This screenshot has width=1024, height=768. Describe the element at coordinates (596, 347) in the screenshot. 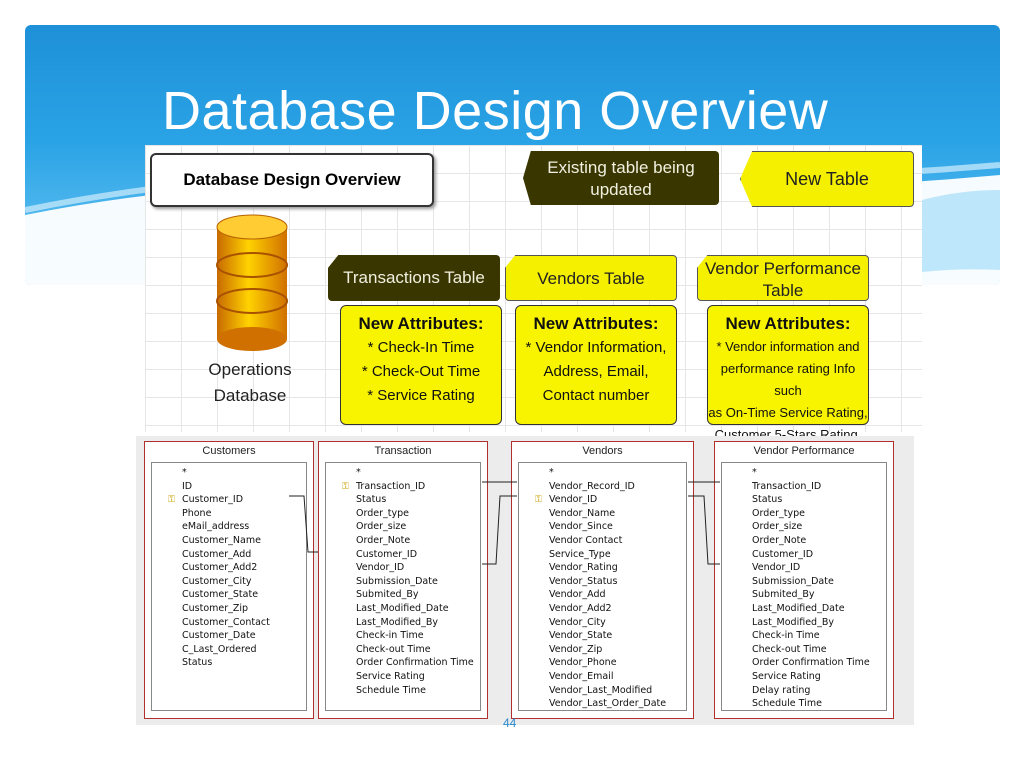

I see `attribute-line: * Vendor Information,` at that location.